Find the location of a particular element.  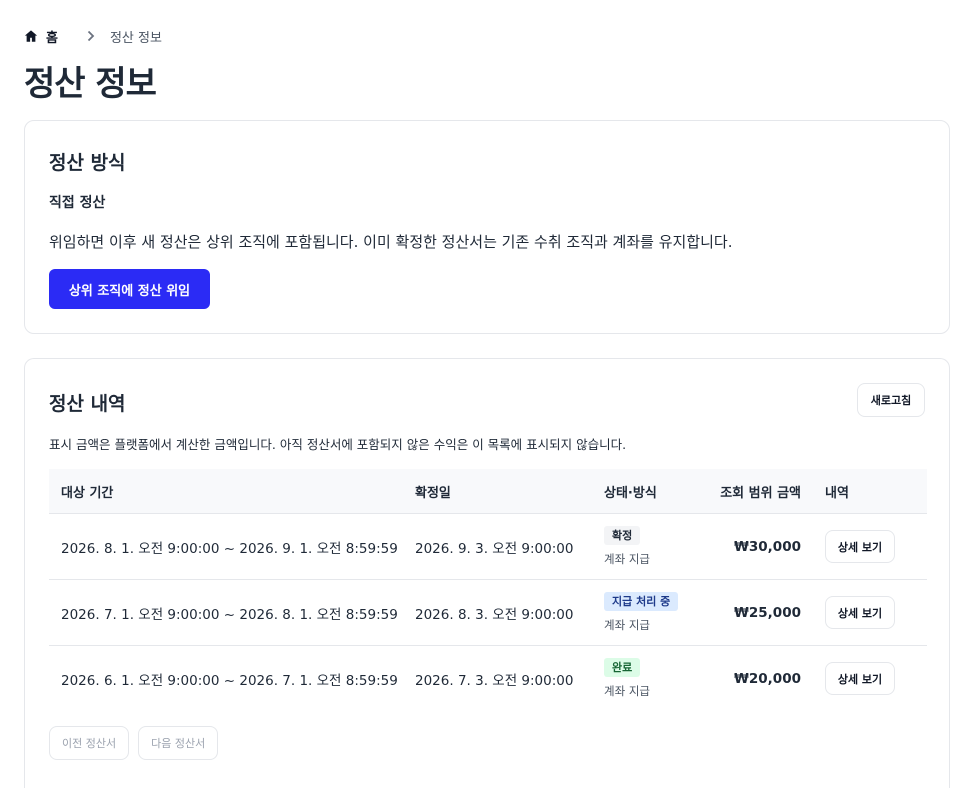

page-title: 정산 정보 is located at coordinates (90, 84).